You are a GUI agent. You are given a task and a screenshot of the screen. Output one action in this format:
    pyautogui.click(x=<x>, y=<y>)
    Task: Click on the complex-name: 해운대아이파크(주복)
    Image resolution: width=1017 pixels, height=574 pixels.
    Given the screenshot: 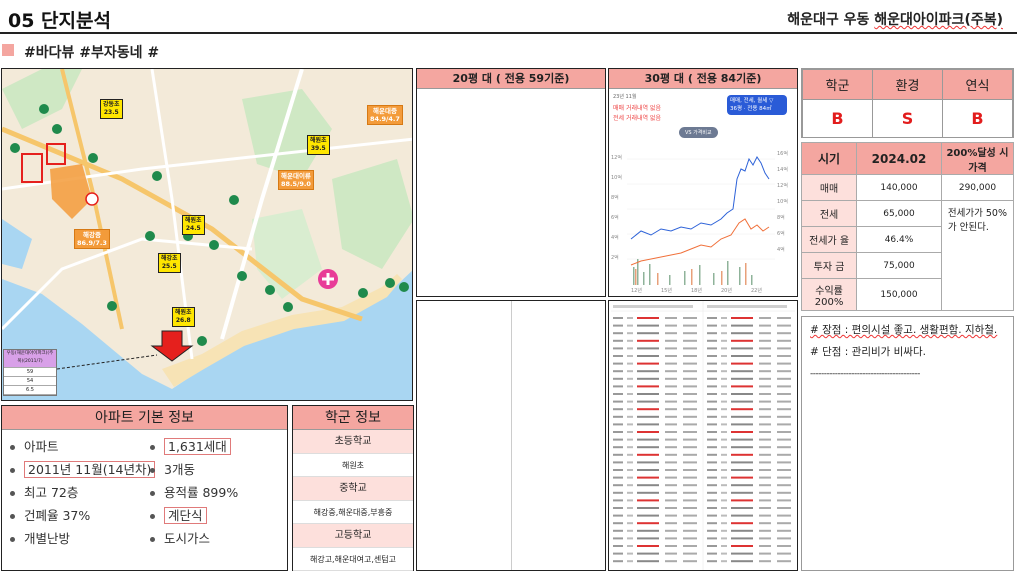 What is the action you would take?
    pyautogui.click(x=938, y=20)
    